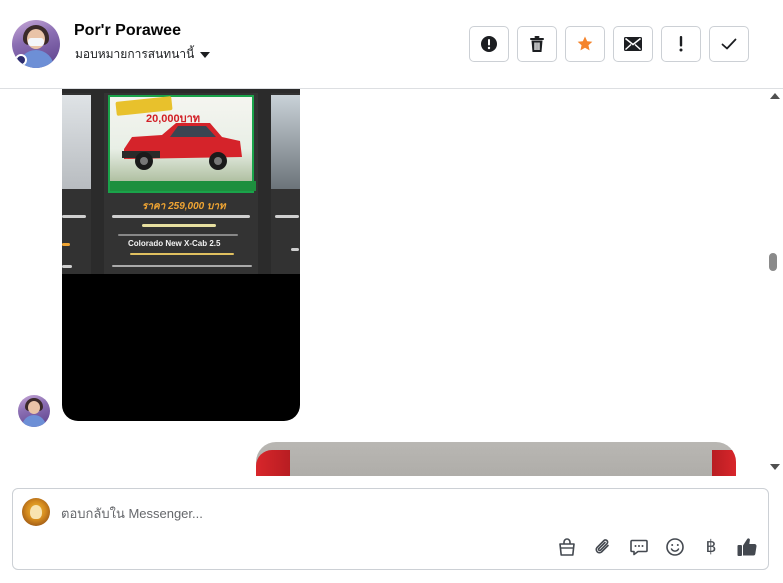 The height and width of the screenshot is (583, 783). Describe the element at coordinates (406, 513) in the screenshot. I see `reply-input` at that location.